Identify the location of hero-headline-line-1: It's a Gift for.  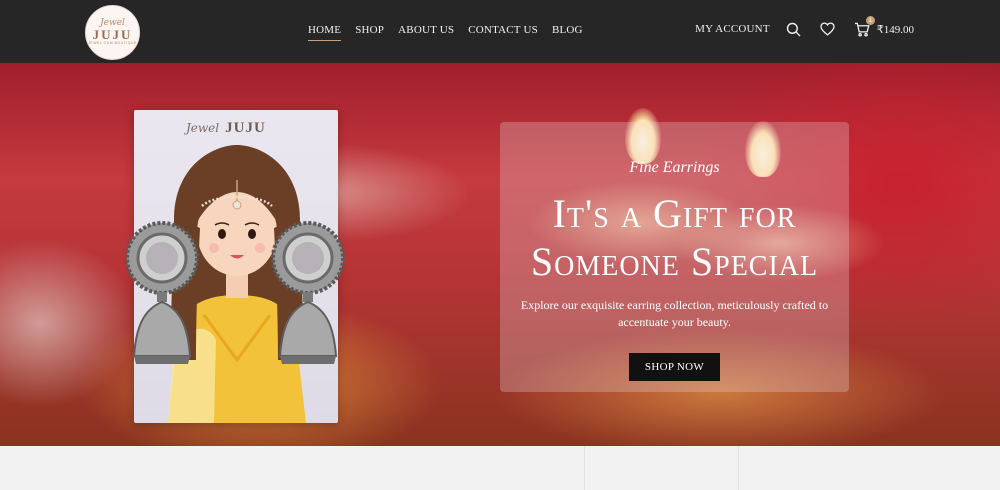
(674, 213).